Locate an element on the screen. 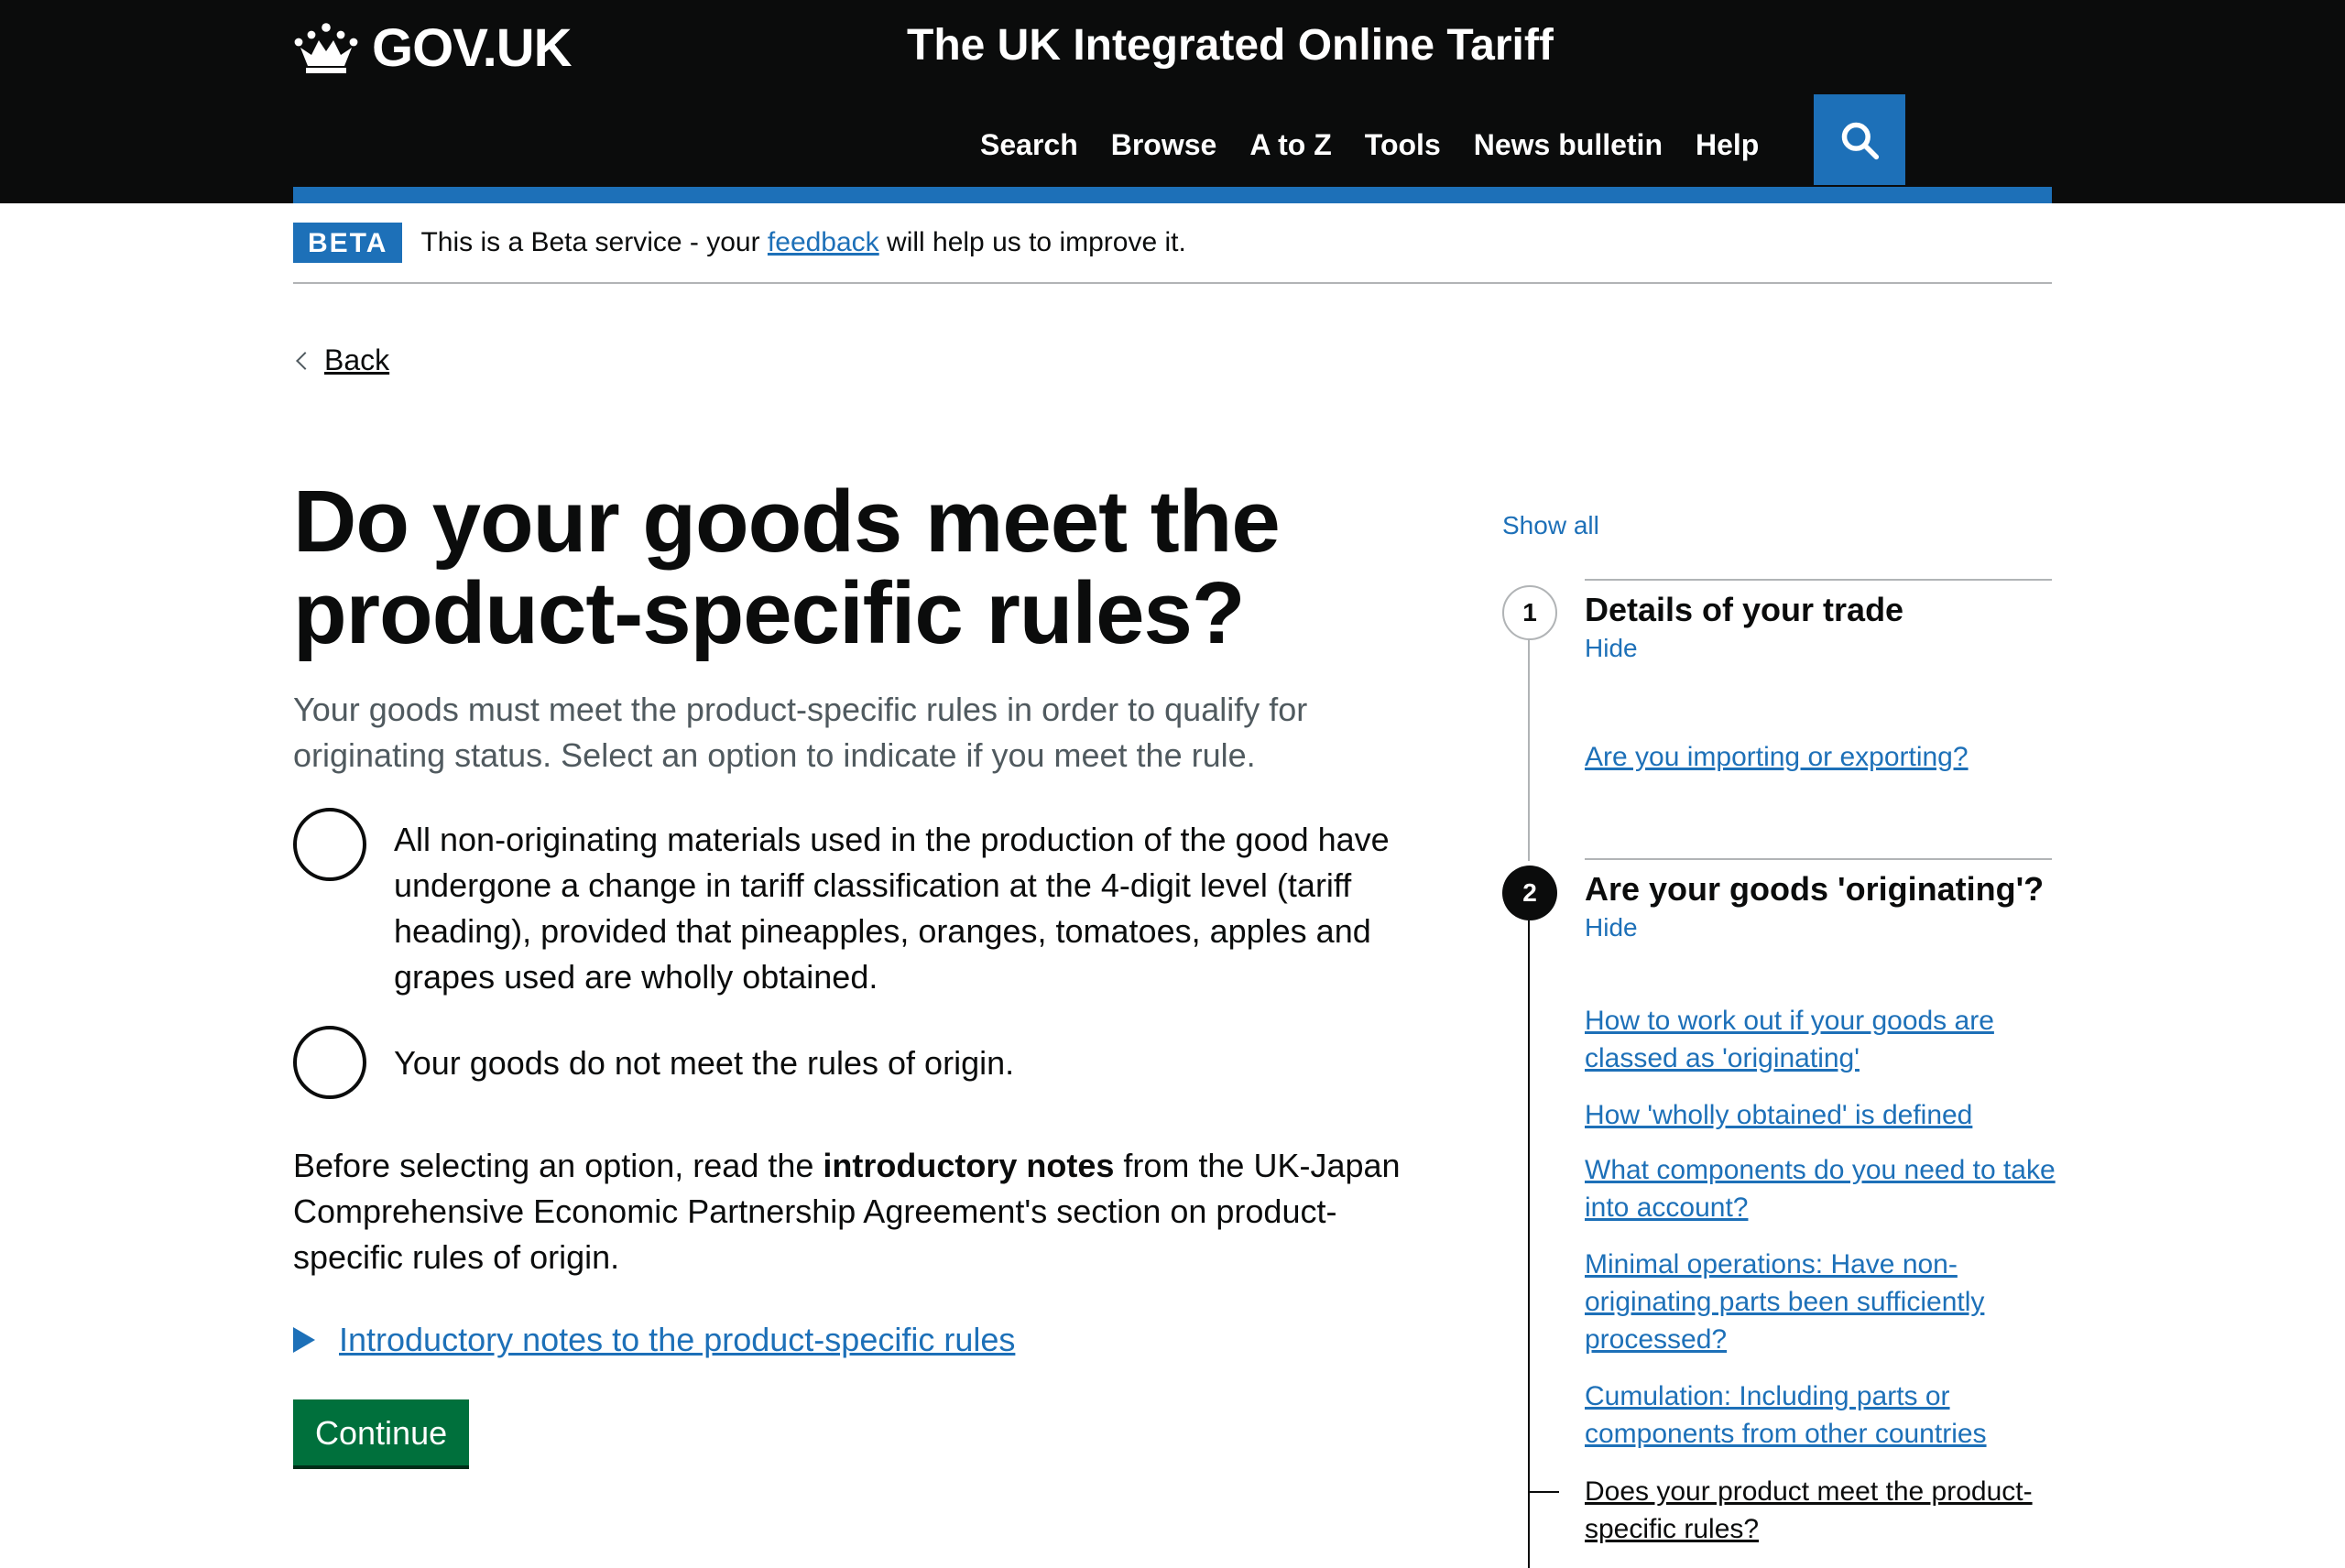  step-link-wholly-obtained: How 'wholly obtained' is defined is located at coordinates (1823, 1115).